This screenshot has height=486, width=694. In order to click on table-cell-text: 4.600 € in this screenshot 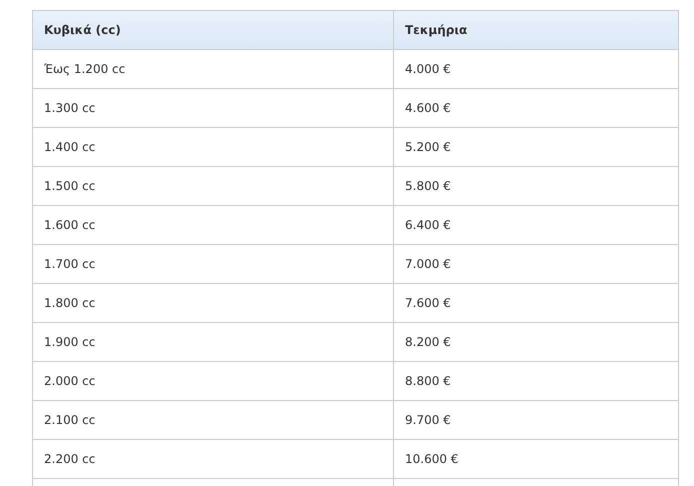, I will do `click(428, 108)`.